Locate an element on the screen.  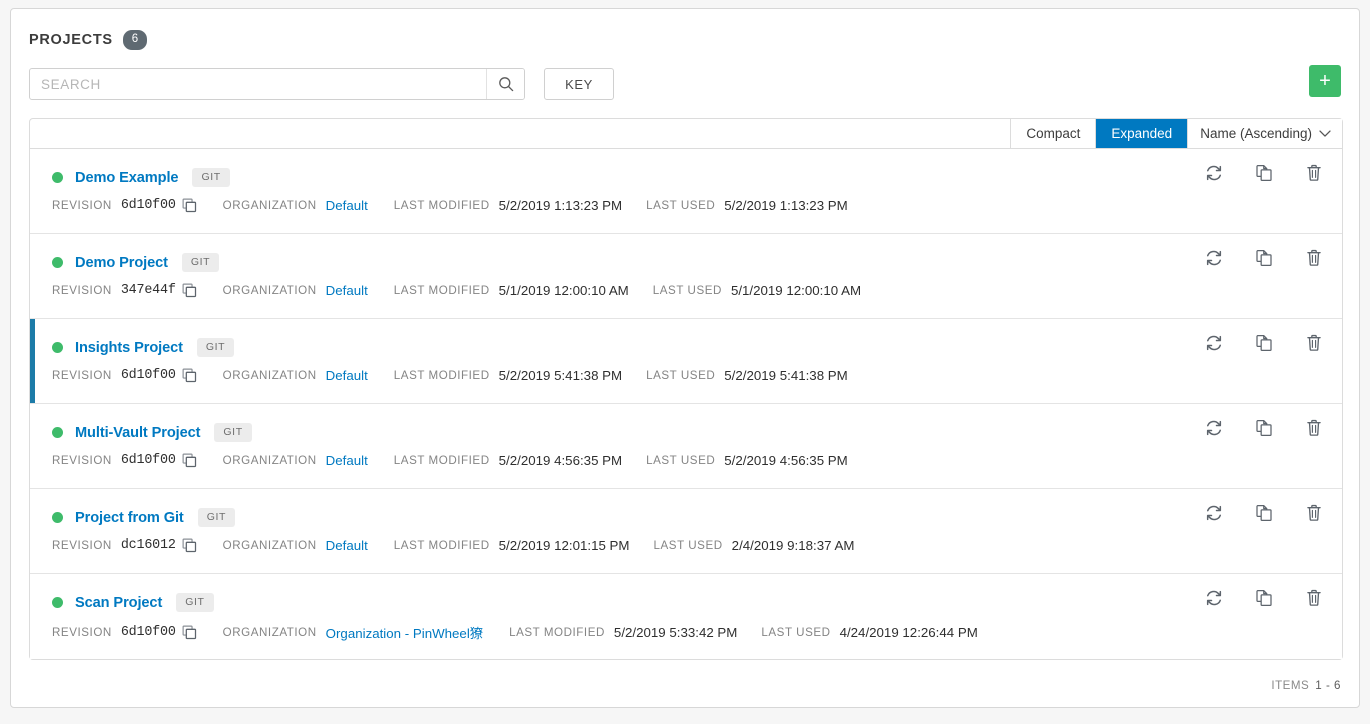
project-name-link: Demo Example is located at coordinates (127, 178).